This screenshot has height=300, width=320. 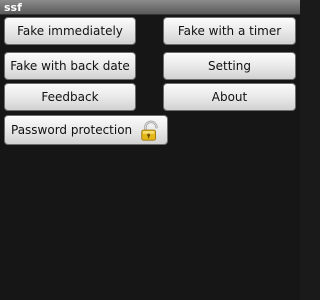 I want to click on password-protection-label: Password protection, so click(x=72, y=130).